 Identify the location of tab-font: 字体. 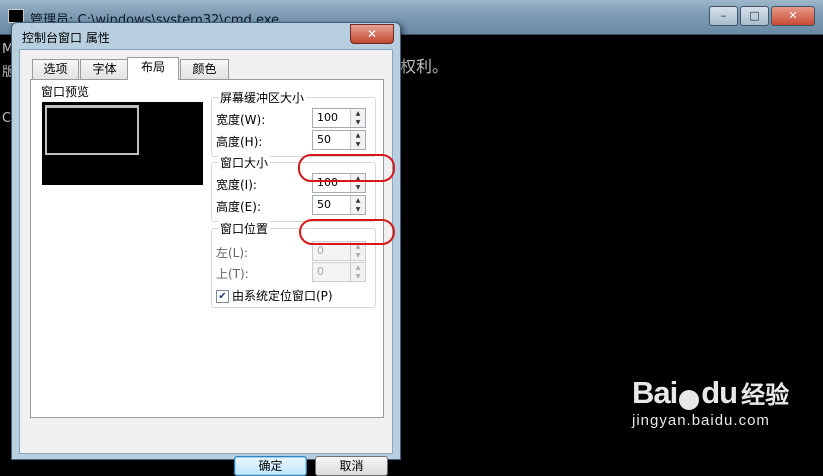
(104, 69).